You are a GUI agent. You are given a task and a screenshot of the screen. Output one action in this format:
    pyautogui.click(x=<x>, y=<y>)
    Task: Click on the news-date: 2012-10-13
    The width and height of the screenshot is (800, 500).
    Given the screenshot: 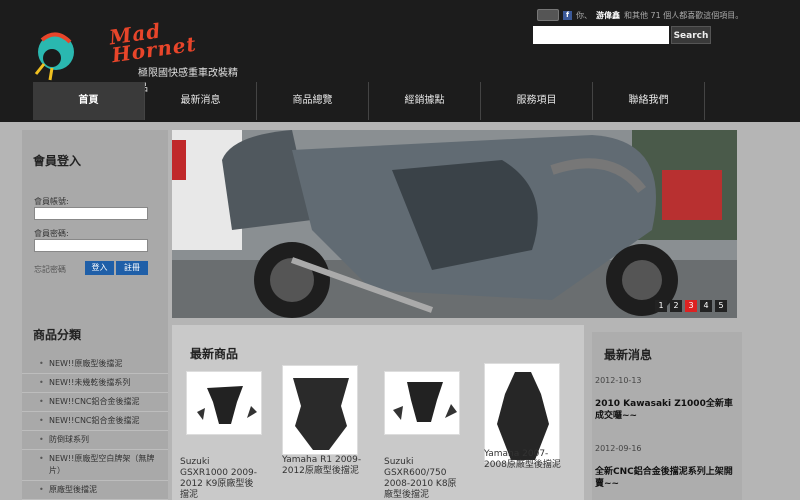 What is the action you would take?
    pyautogui.click(x=618, y=380)
    